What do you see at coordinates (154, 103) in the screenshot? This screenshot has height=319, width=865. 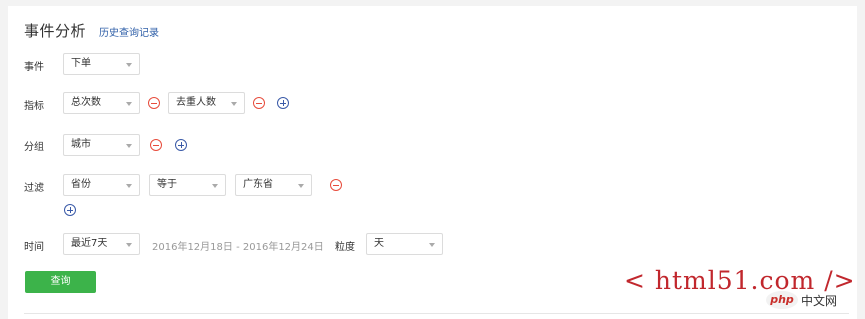 I see `remove-metric-1-icon` at bounding box center [154, 103].